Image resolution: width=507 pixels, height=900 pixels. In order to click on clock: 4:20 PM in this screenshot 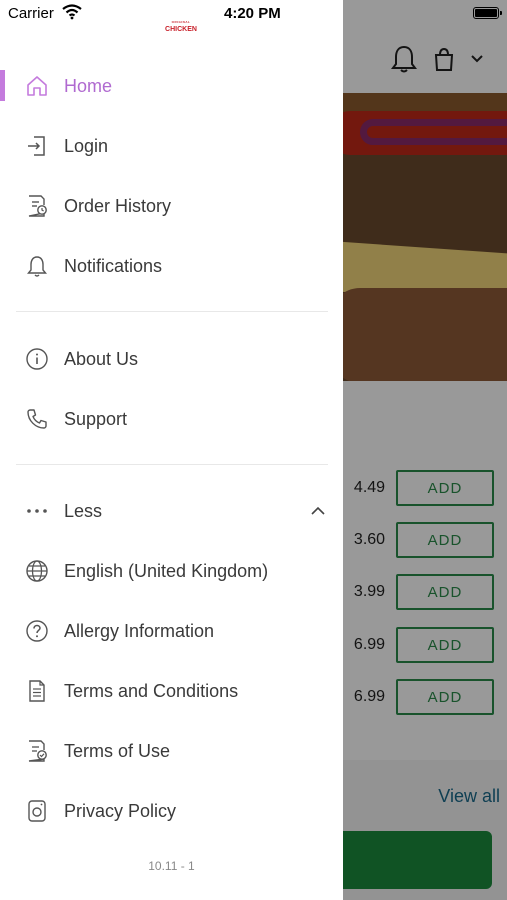, I will do `click(252, 13)`.